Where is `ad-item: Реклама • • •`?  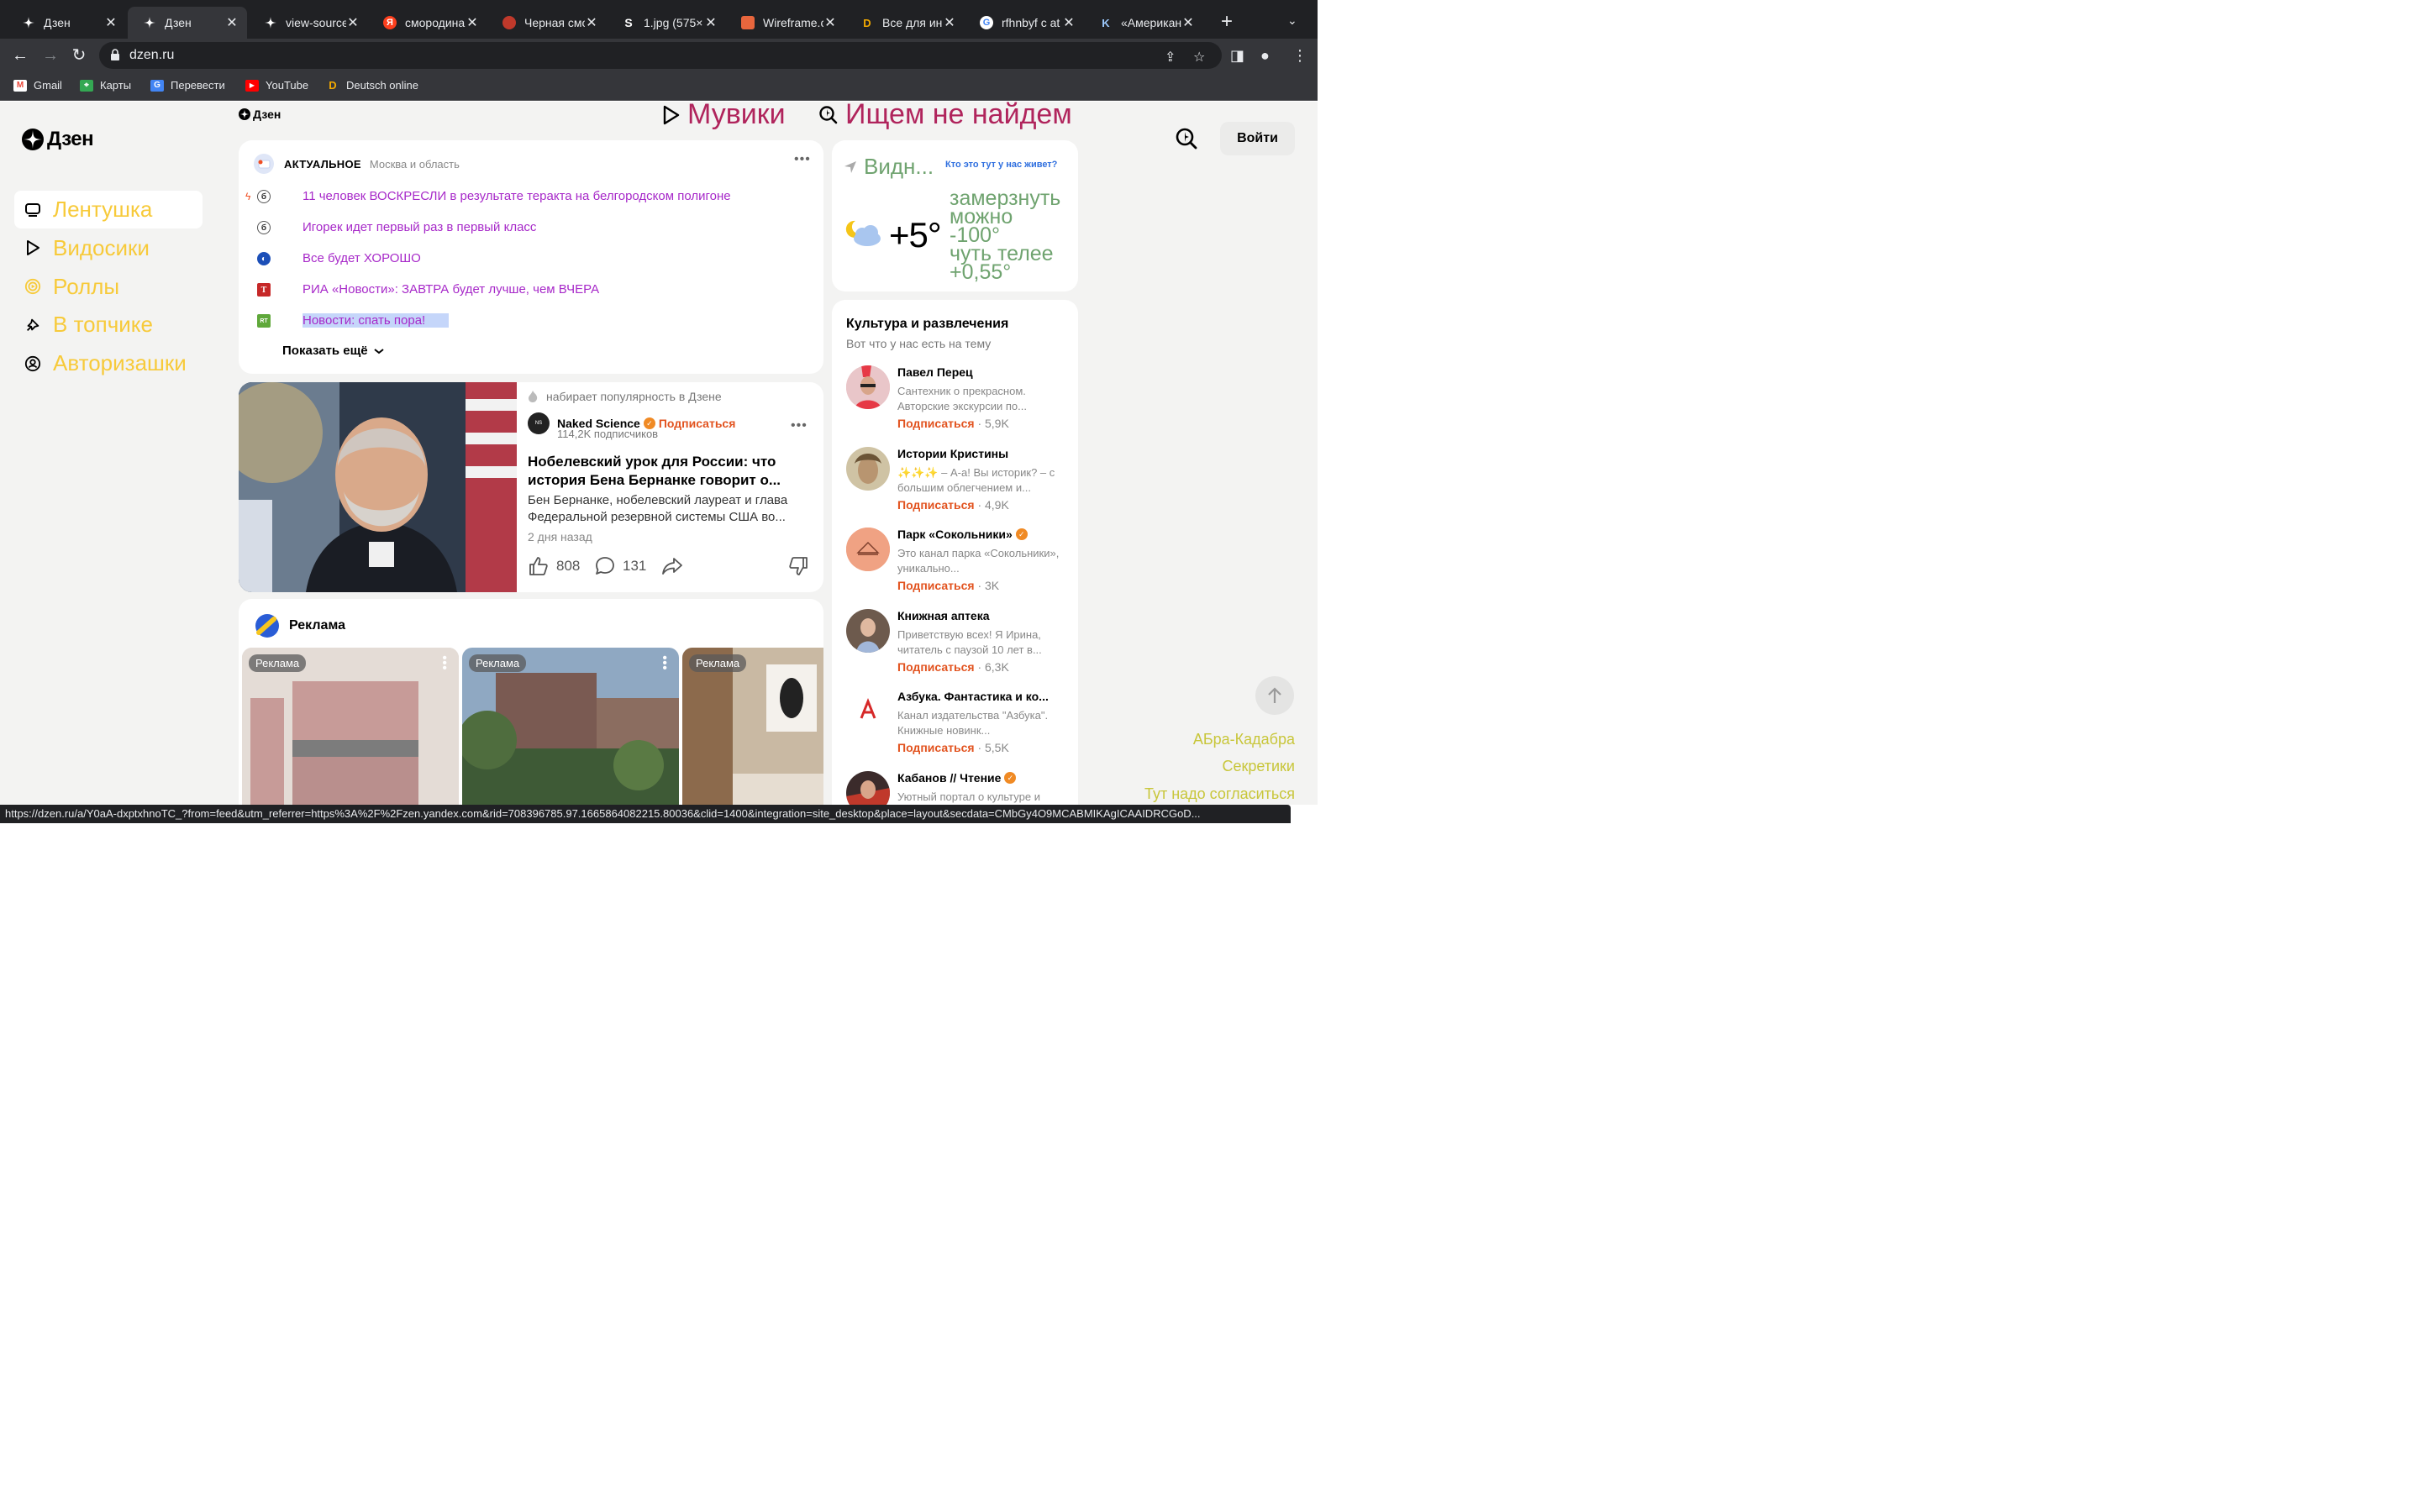 ad-item: Реклама • • • is located at coordinates (570, 726).